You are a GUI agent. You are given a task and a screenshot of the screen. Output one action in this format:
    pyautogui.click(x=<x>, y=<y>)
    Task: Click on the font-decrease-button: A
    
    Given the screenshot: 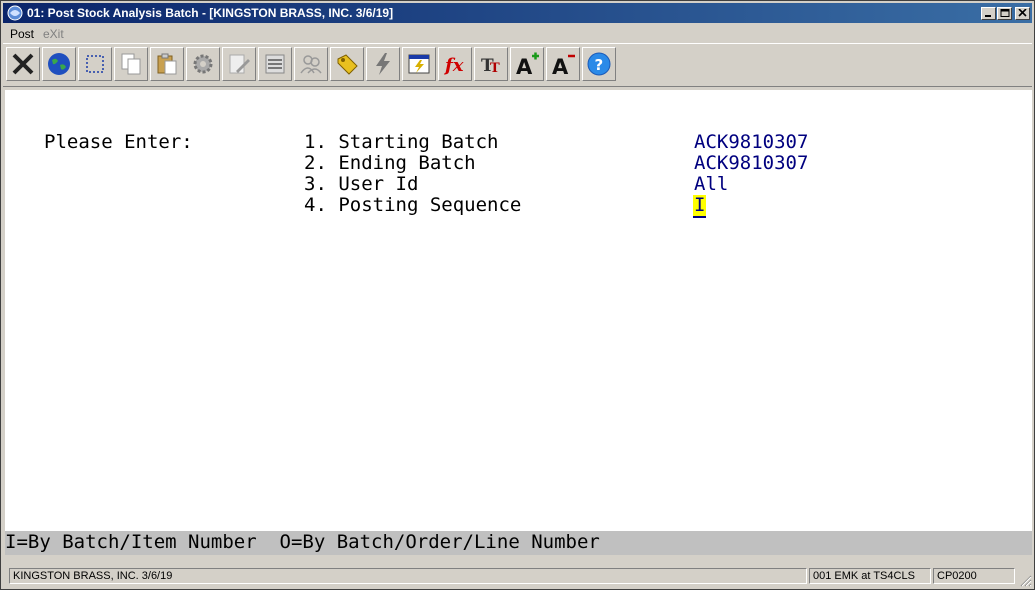 What is the action you would take?
    pyautogui.click(x=563, y=64)
    